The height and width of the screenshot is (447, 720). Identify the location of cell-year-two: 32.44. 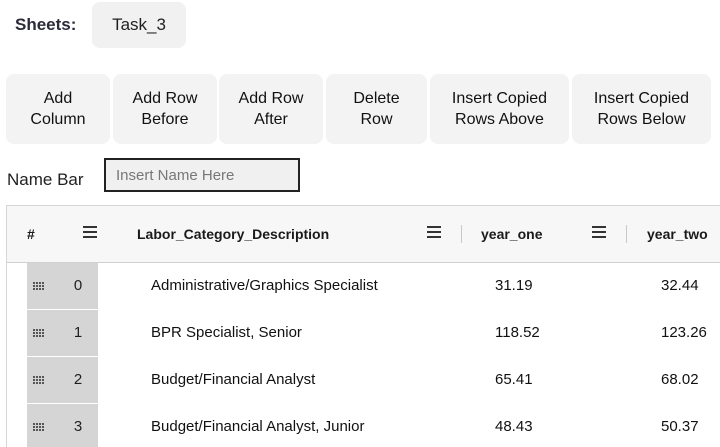
(680, 286).